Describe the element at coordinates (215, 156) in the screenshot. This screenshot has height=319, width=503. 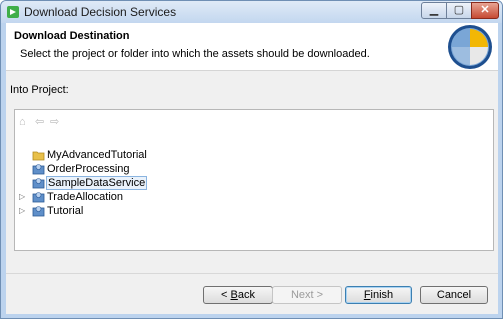
I see `tree-item-myadvancedtutorial: MyAdvancedTutorial` at that location.